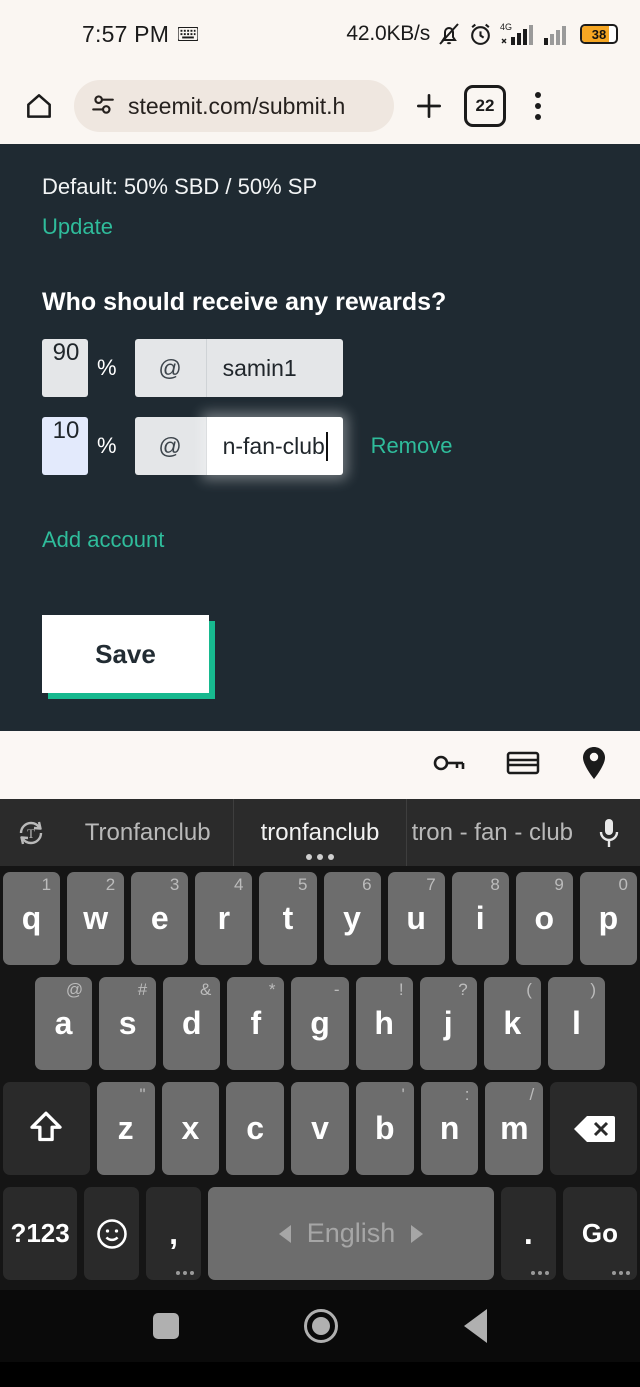 The height and width of the screenshot is (1387, 640). I want to click on key-label: x, so click(190, 1128).